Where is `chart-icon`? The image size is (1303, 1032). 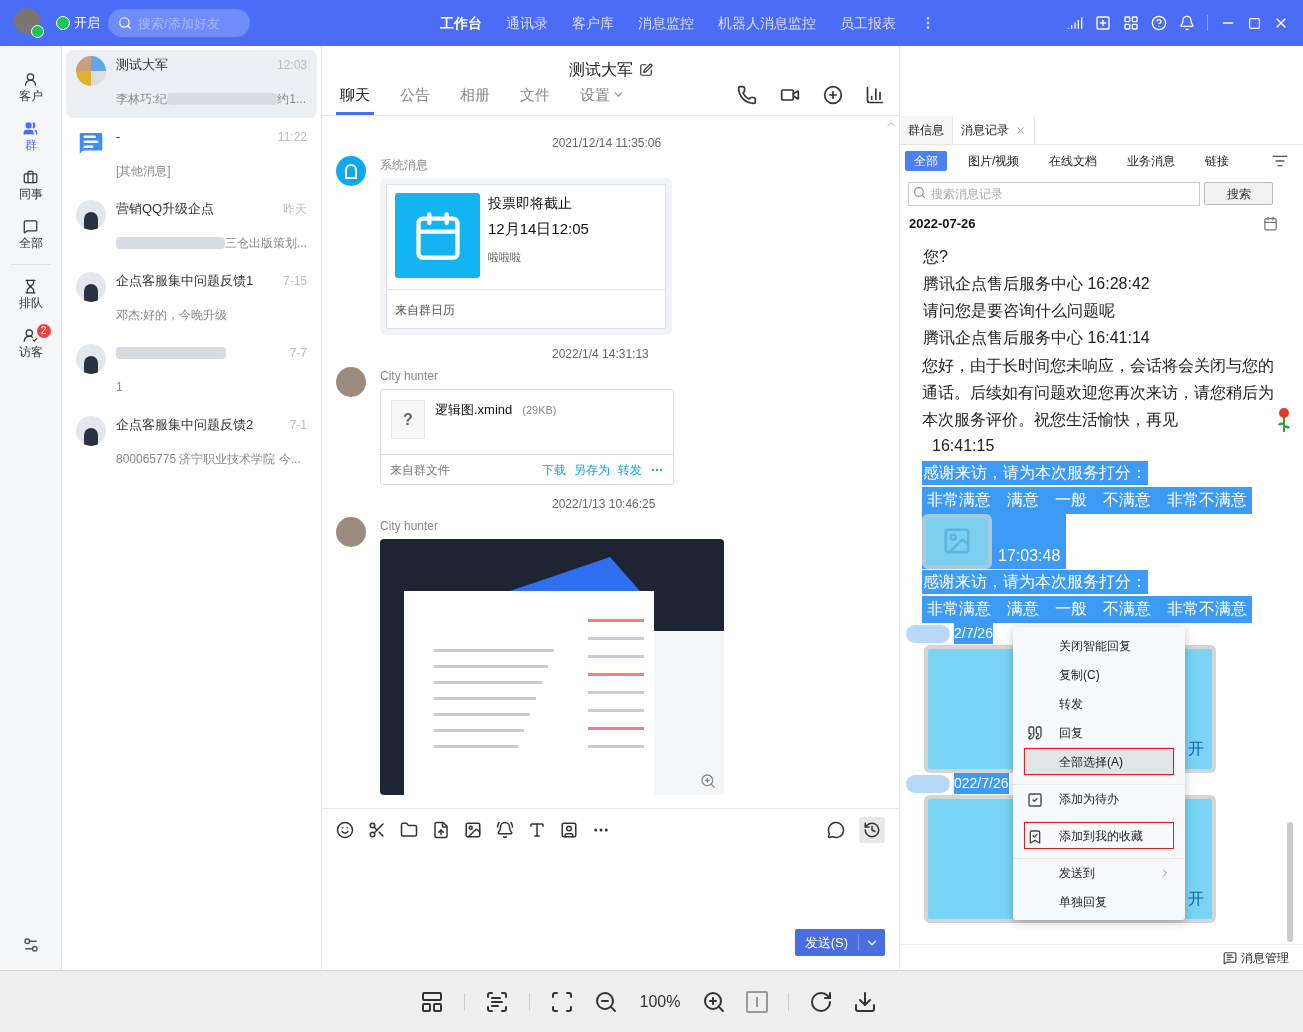 chart-icon is located at coordinates (875, 95).